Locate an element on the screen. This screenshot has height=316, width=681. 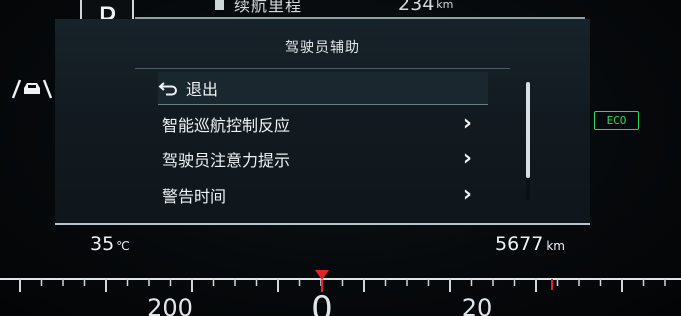
menu-item-exit: 退出 is located at coordinates (323, 88).